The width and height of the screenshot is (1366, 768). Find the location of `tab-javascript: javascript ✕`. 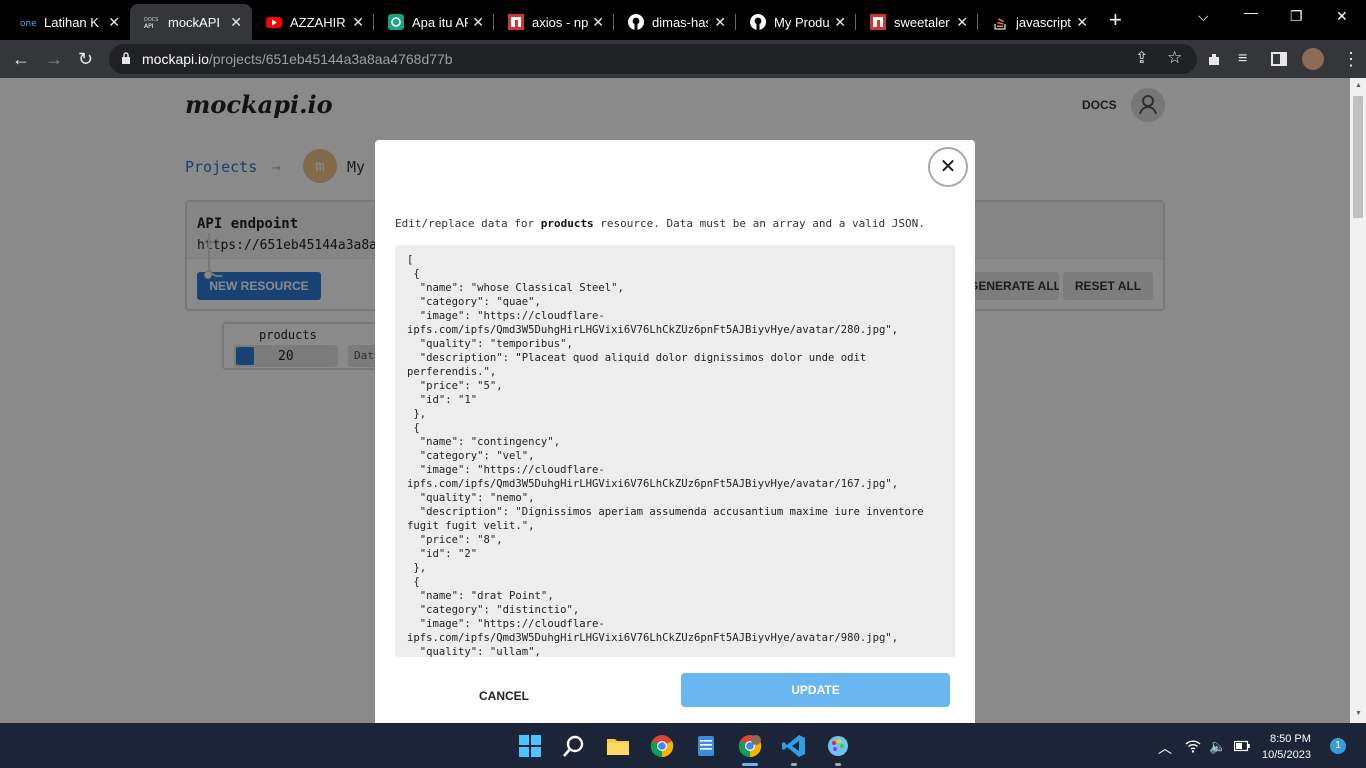

tab-javascript: javascript ✕ is located at coordinates (1038, 22).